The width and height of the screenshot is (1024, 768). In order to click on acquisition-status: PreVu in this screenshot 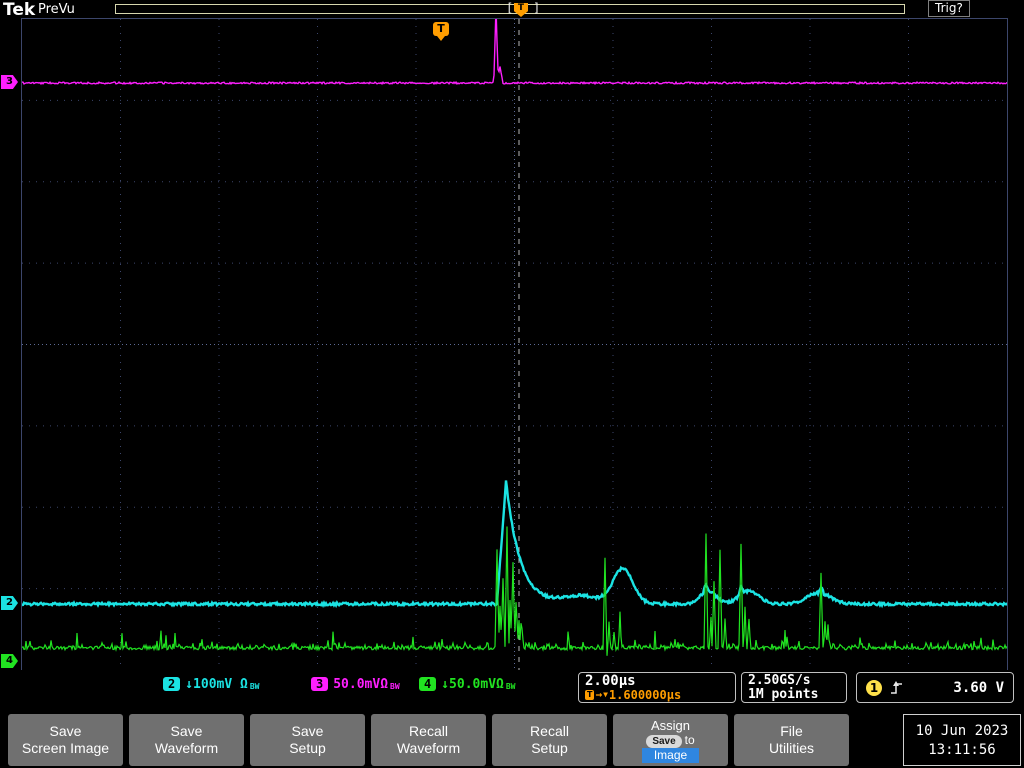, I will do `click(56, 9)`.